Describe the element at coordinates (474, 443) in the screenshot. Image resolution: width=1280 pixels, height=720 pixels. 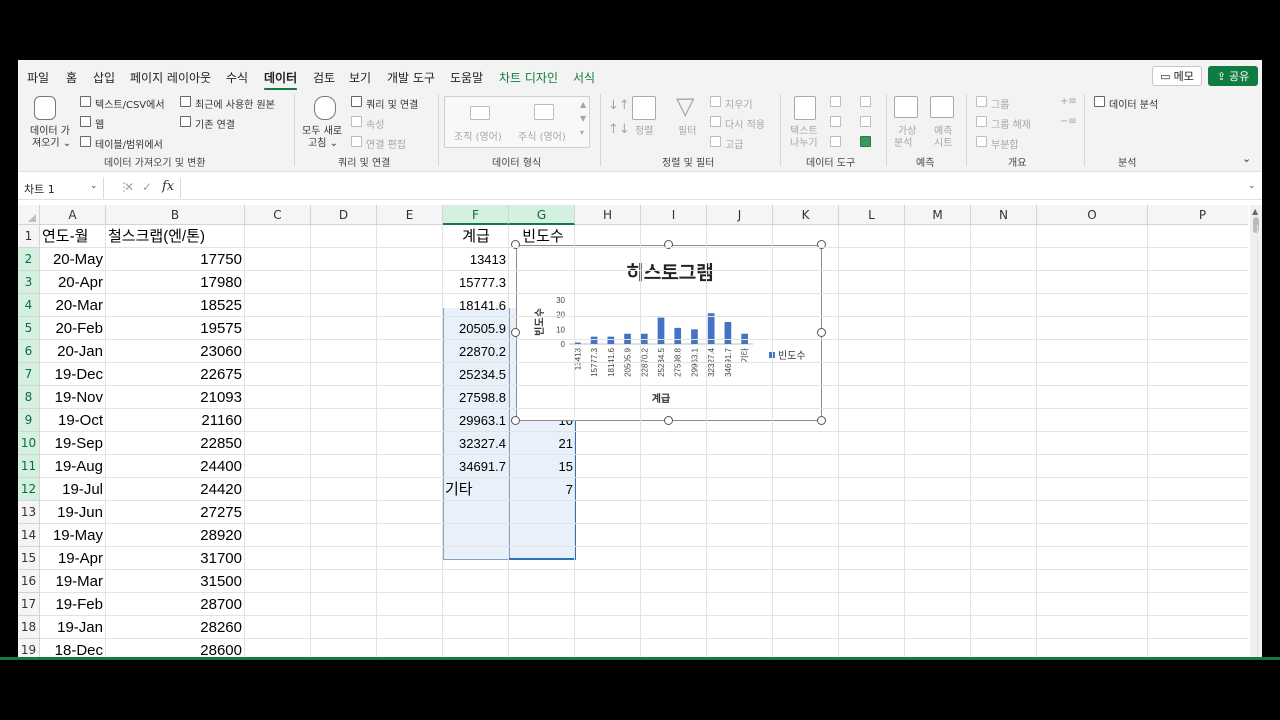
I see `cell-f10: 32327.4` at that location.